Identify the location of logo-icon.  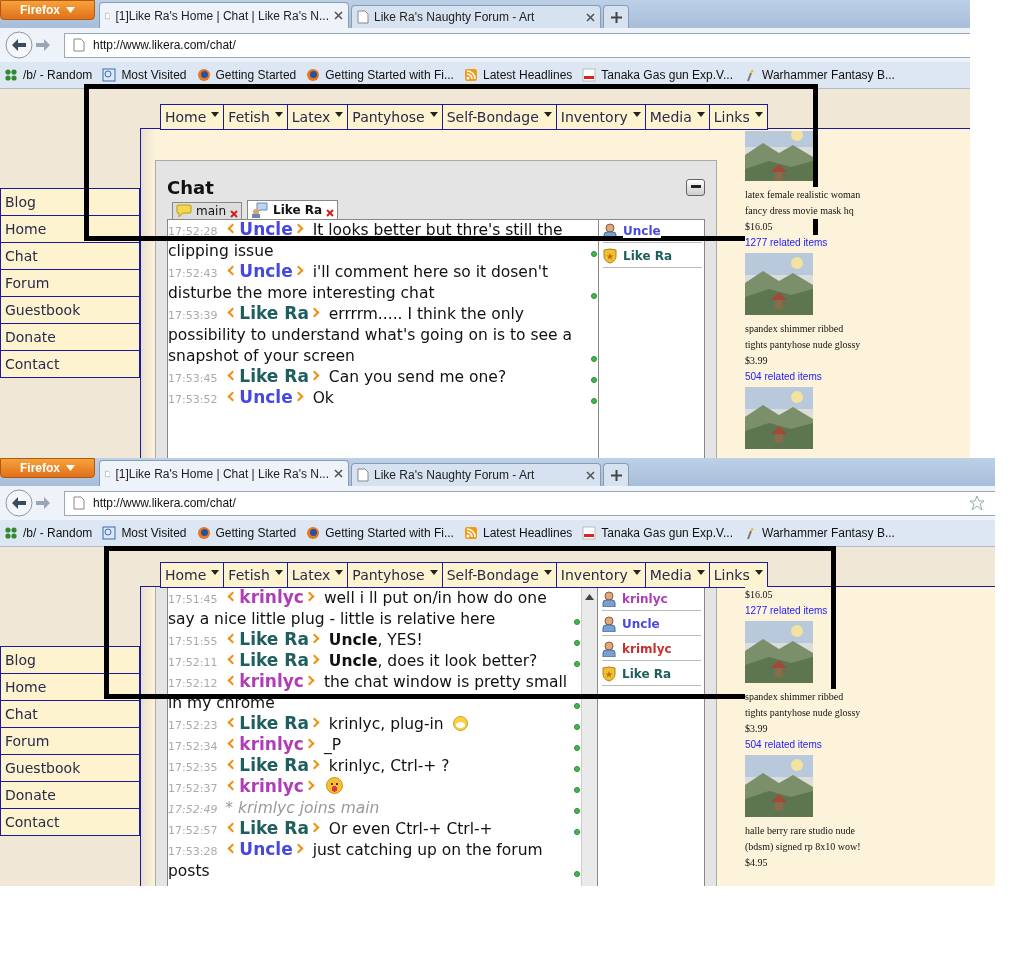
(589, 75).